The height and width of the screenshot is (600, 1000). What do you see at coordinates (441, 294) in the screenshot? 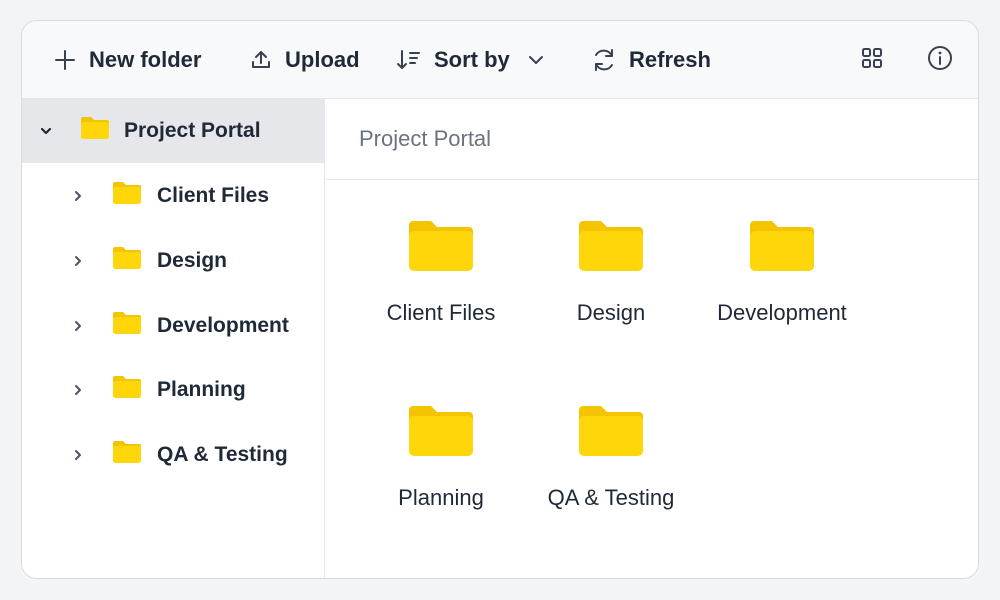
I see `folder-tile-client-files: Client Files` at bounding box center [441, 294].